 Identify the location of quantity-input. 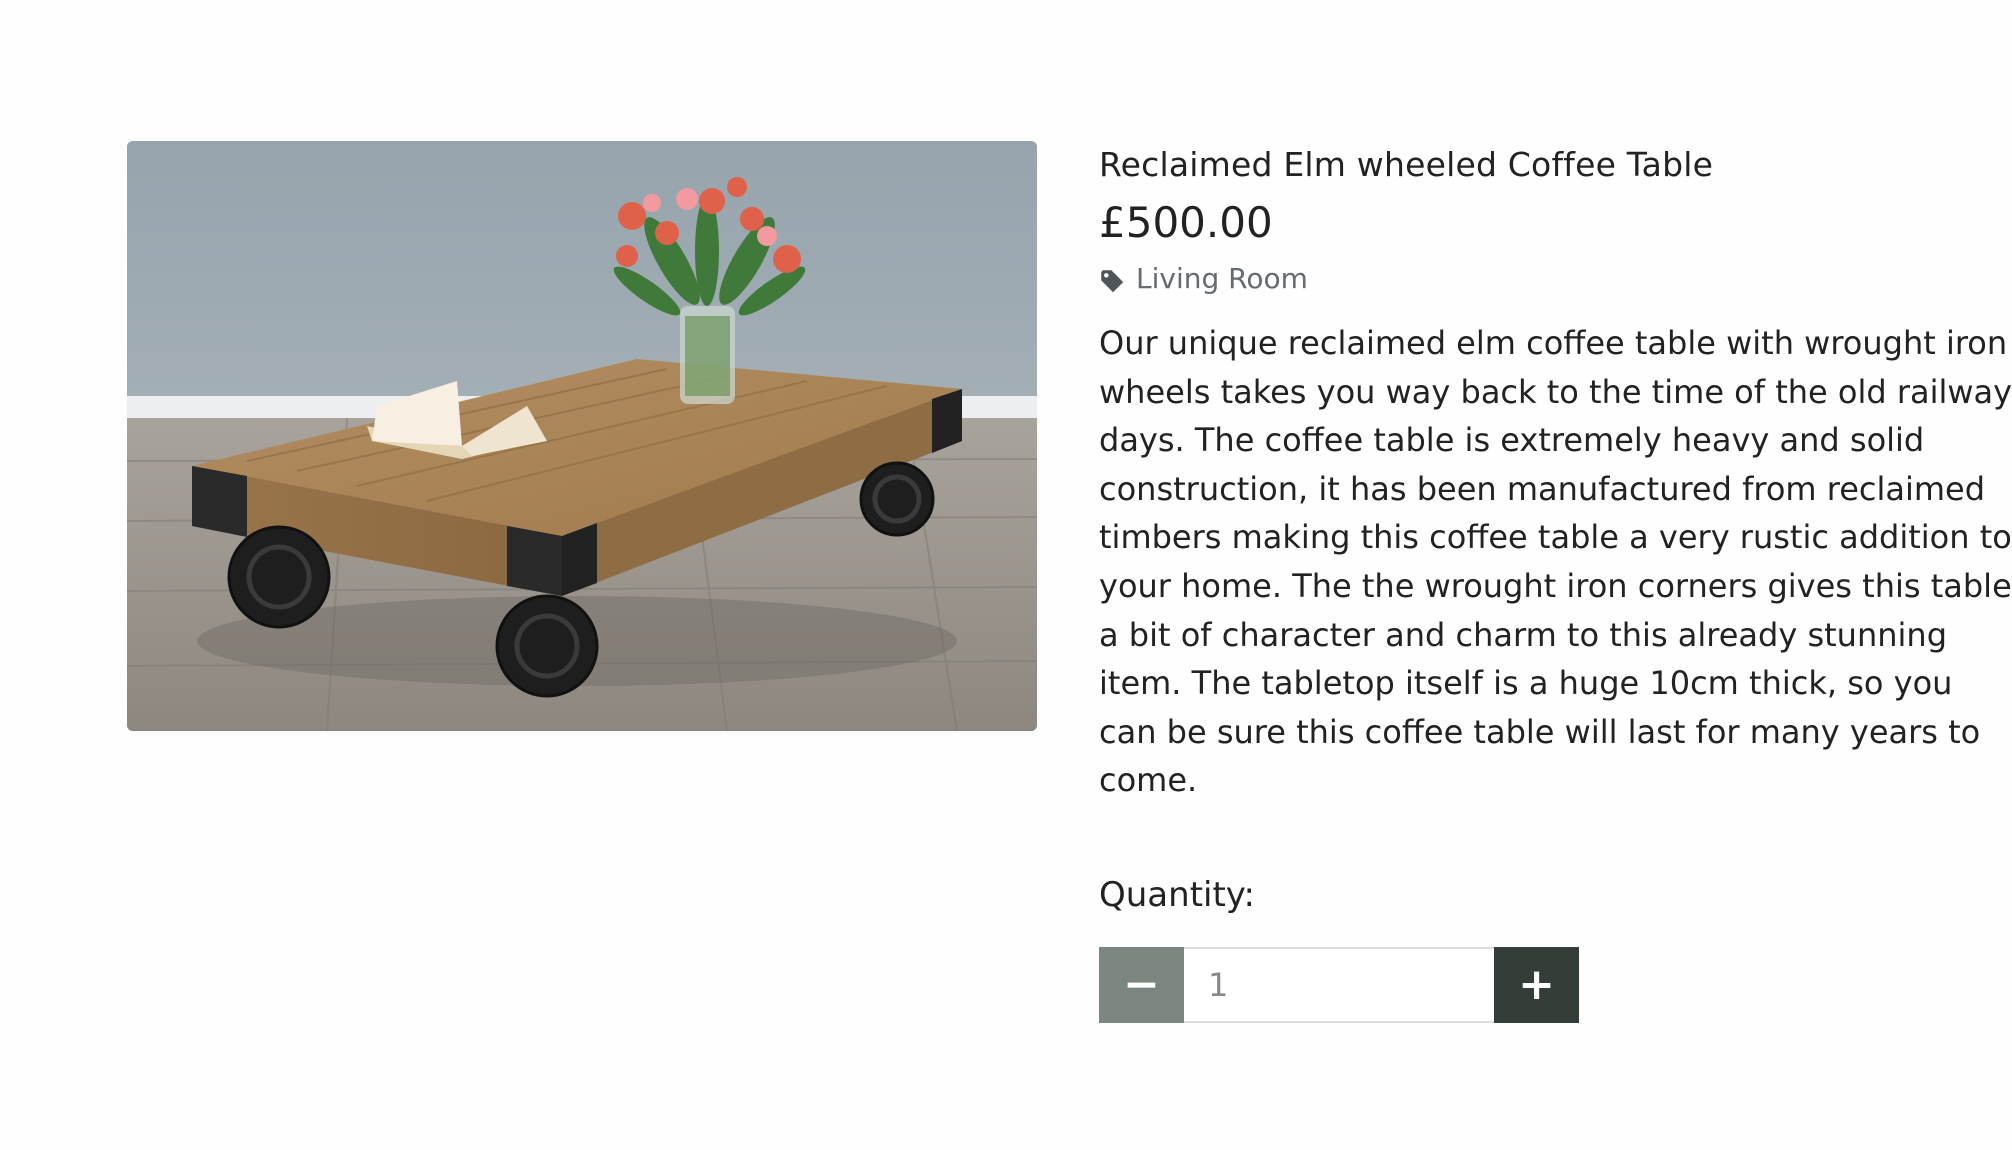
(1339, 984).